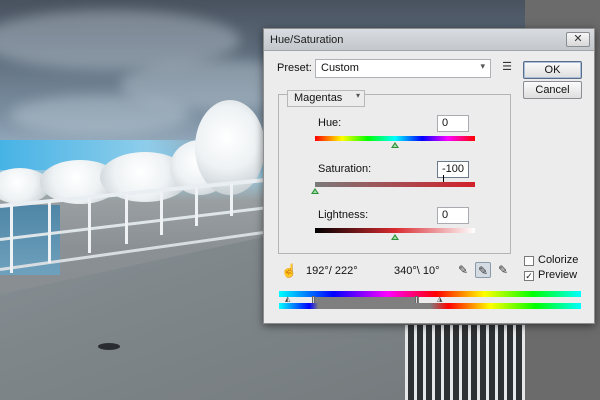  I want to click on saturation-input: -100, so click(453, 173).